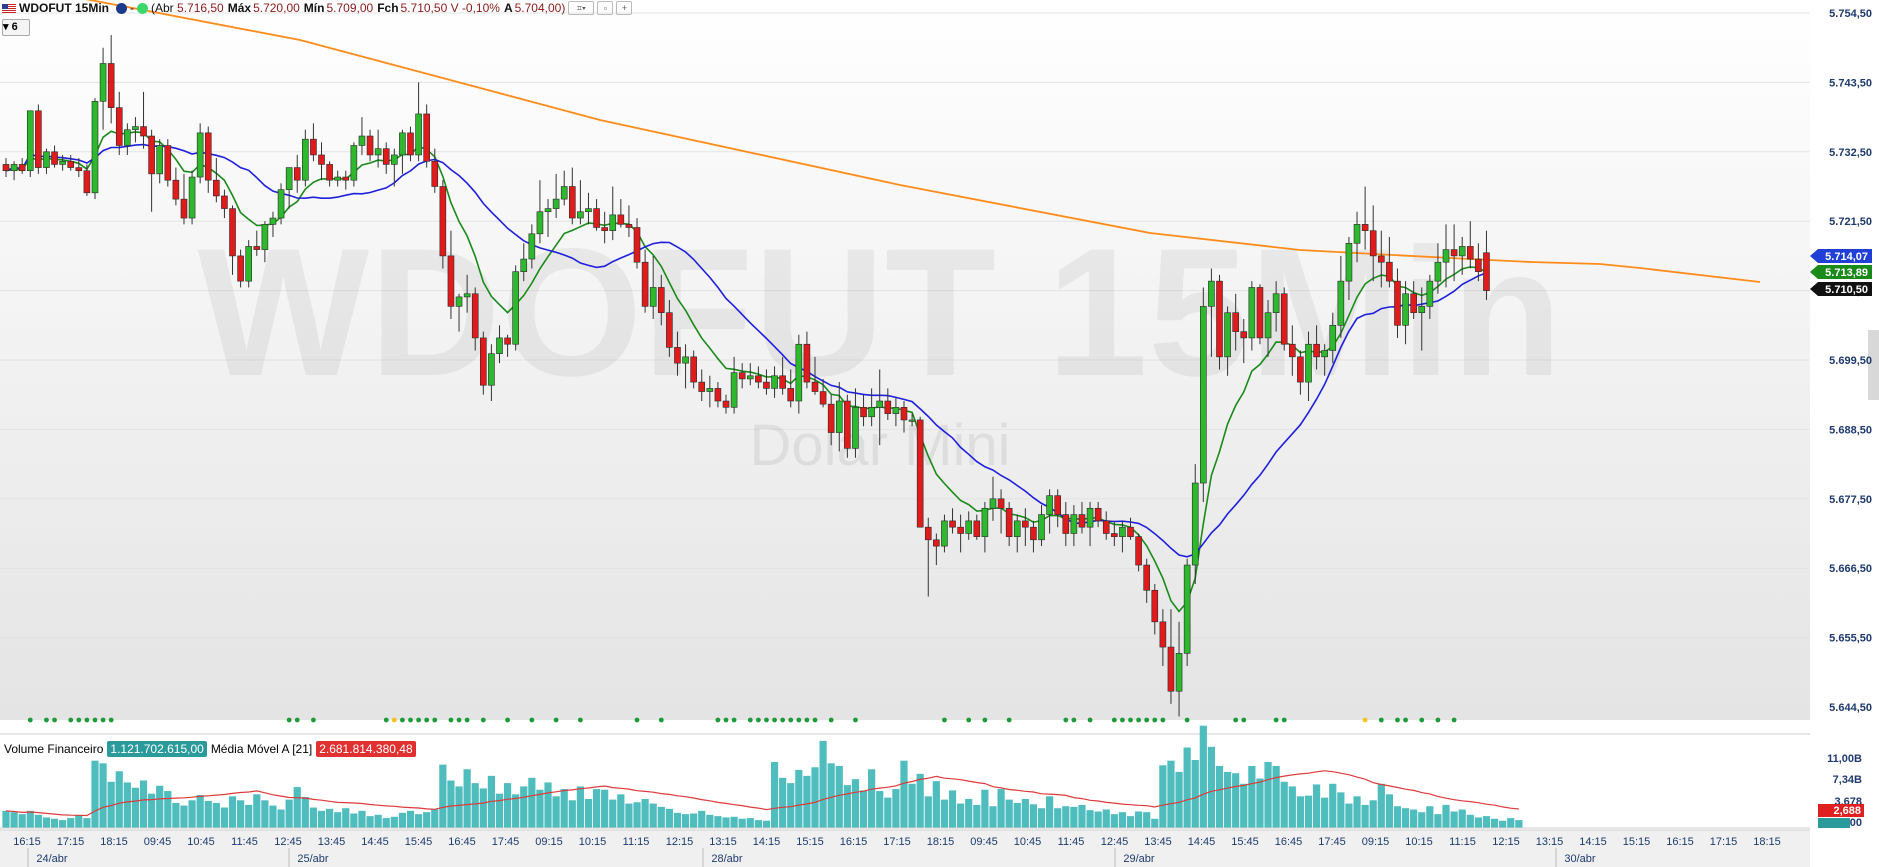 The height and width of the screenshot is (867, 1879). I want to click on price-tick: 5.688,50, so click(1850, 430).